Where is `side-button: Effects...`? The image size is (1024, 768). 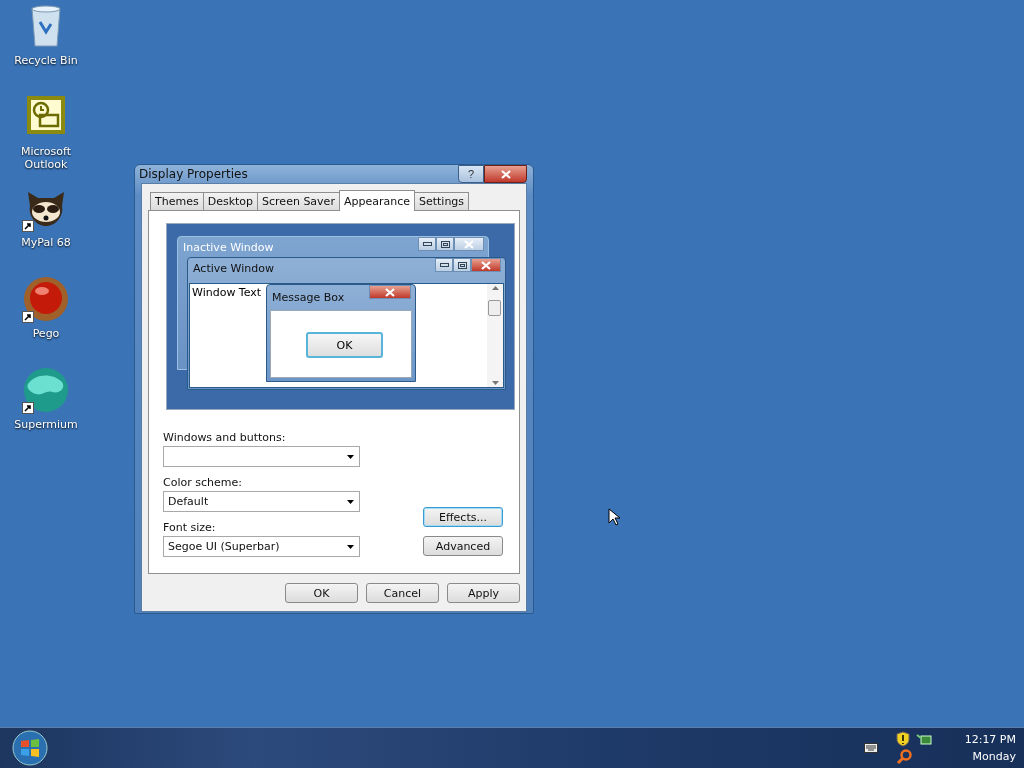 side-button: Effects... is located at coordinates (463, 517).